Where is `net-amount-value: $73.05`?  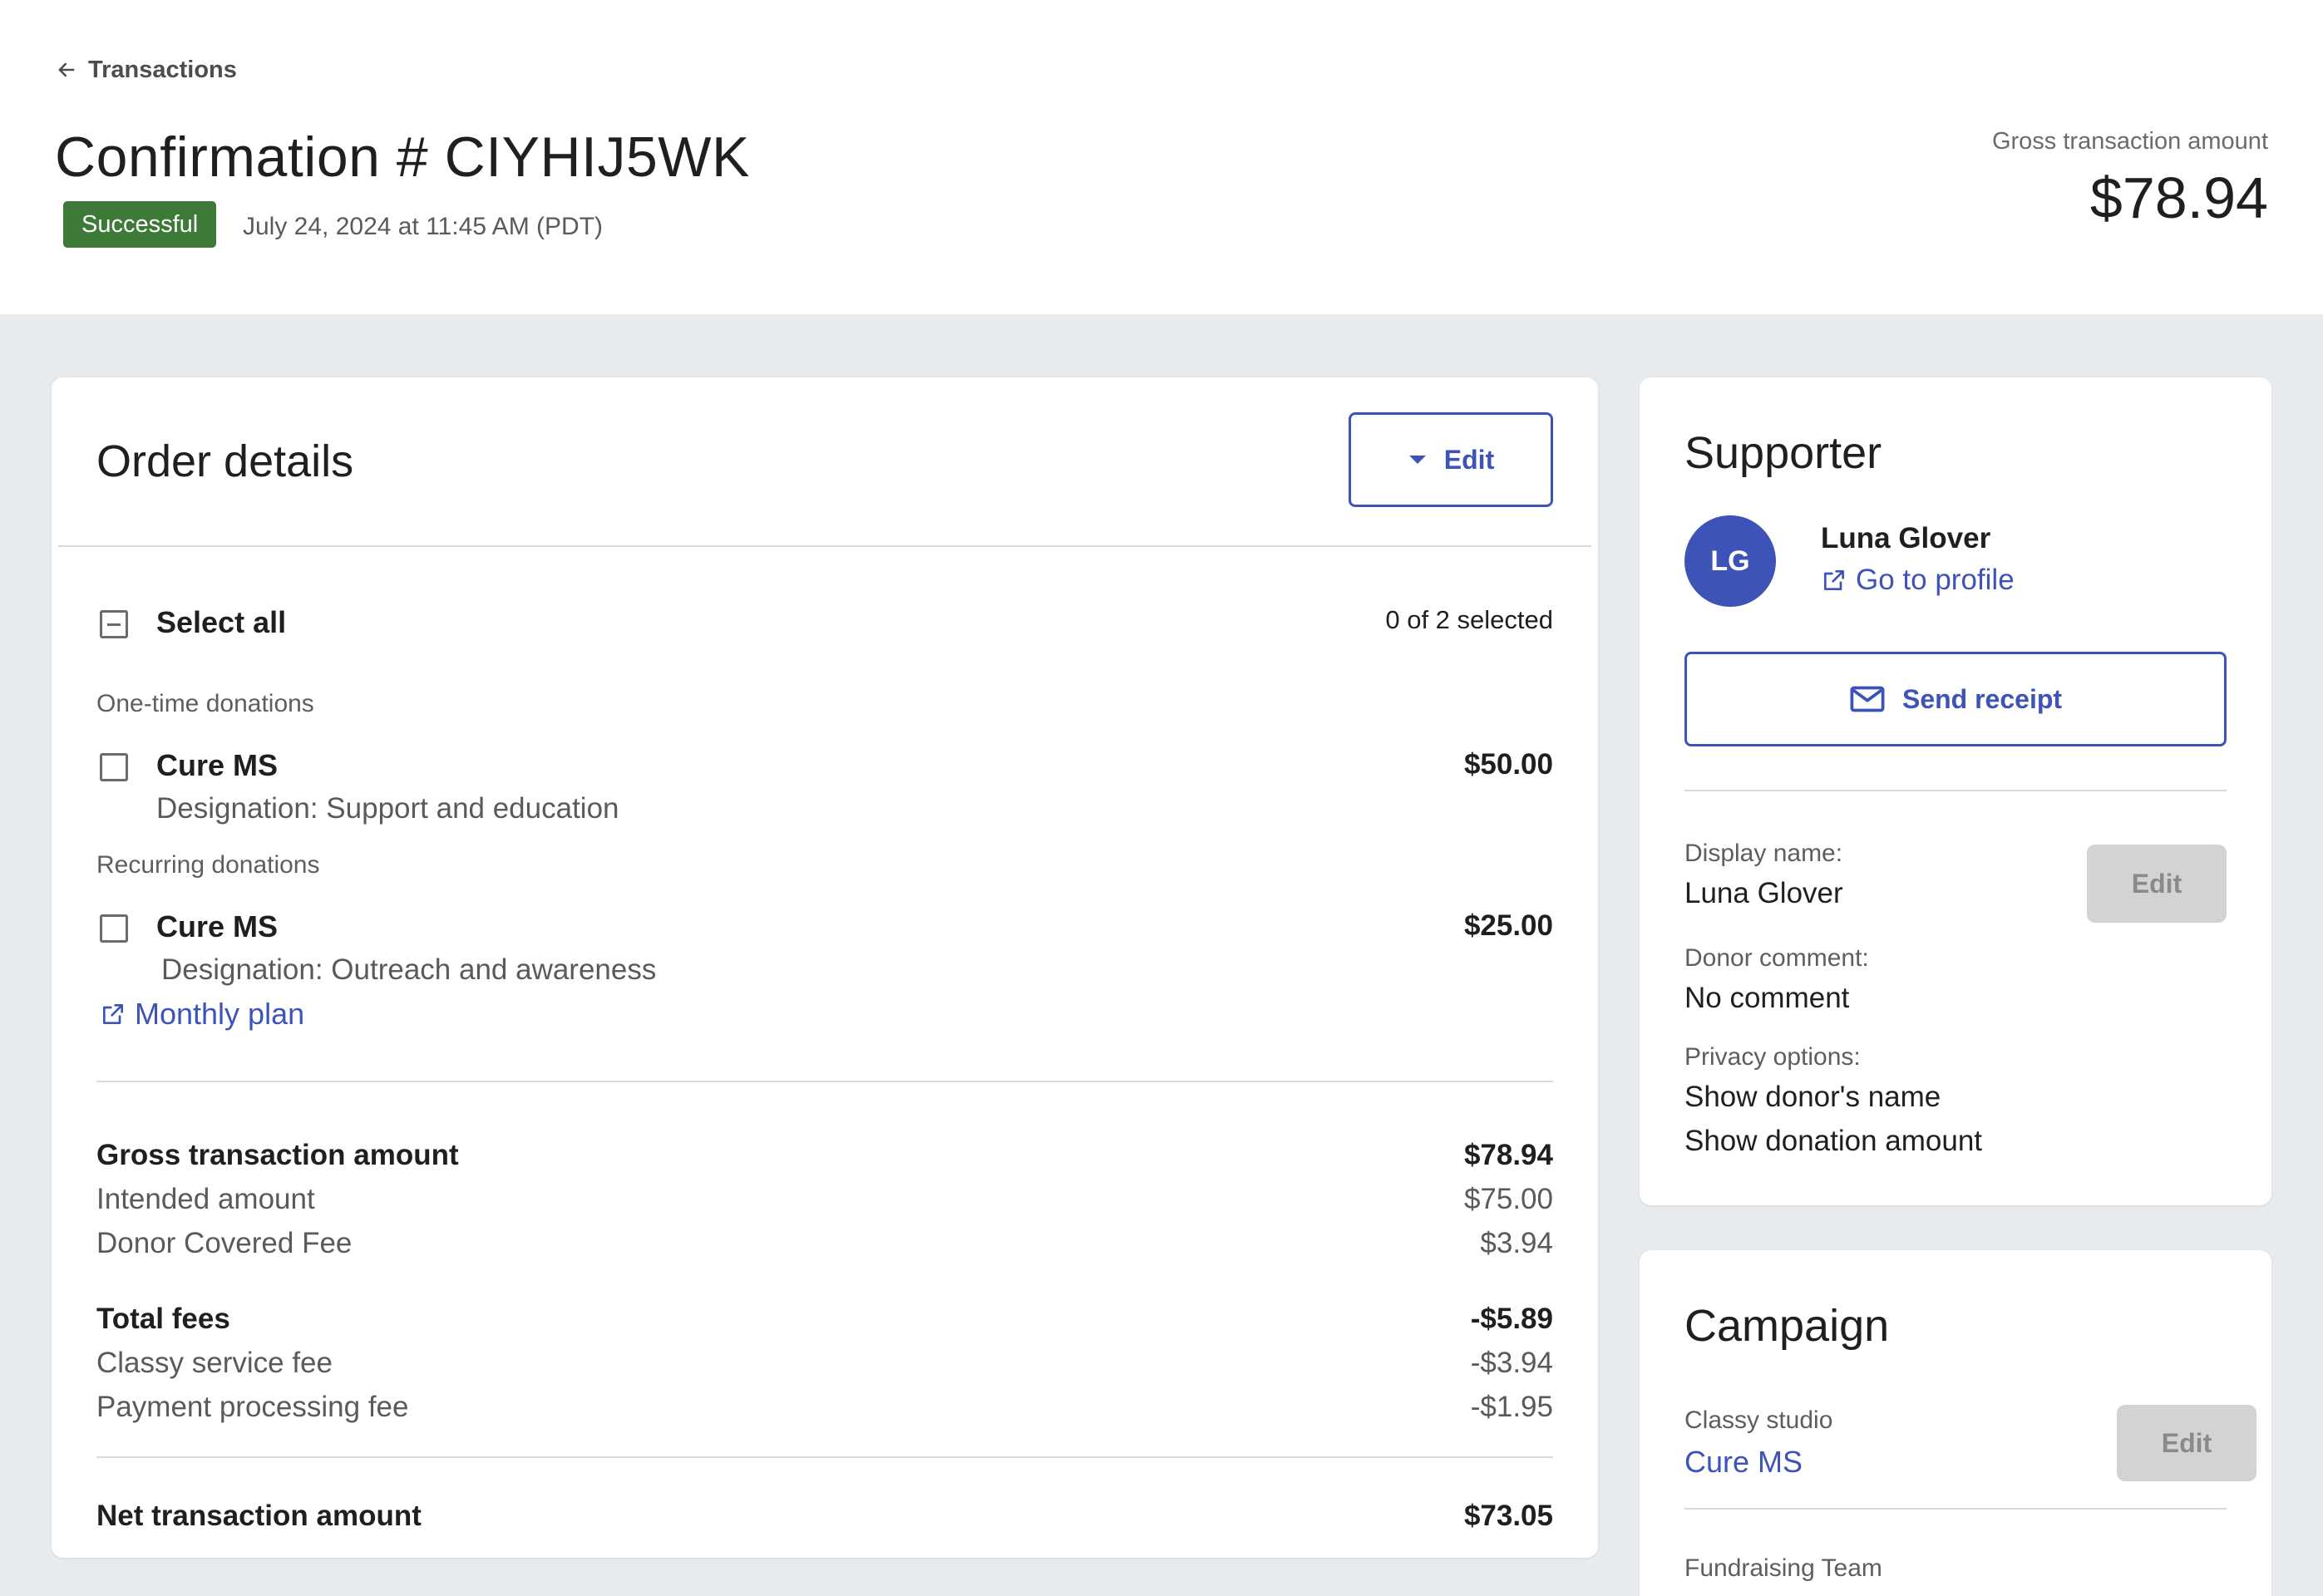
net-amount-value: $73.05 is located at coordinates (1508, 1516).